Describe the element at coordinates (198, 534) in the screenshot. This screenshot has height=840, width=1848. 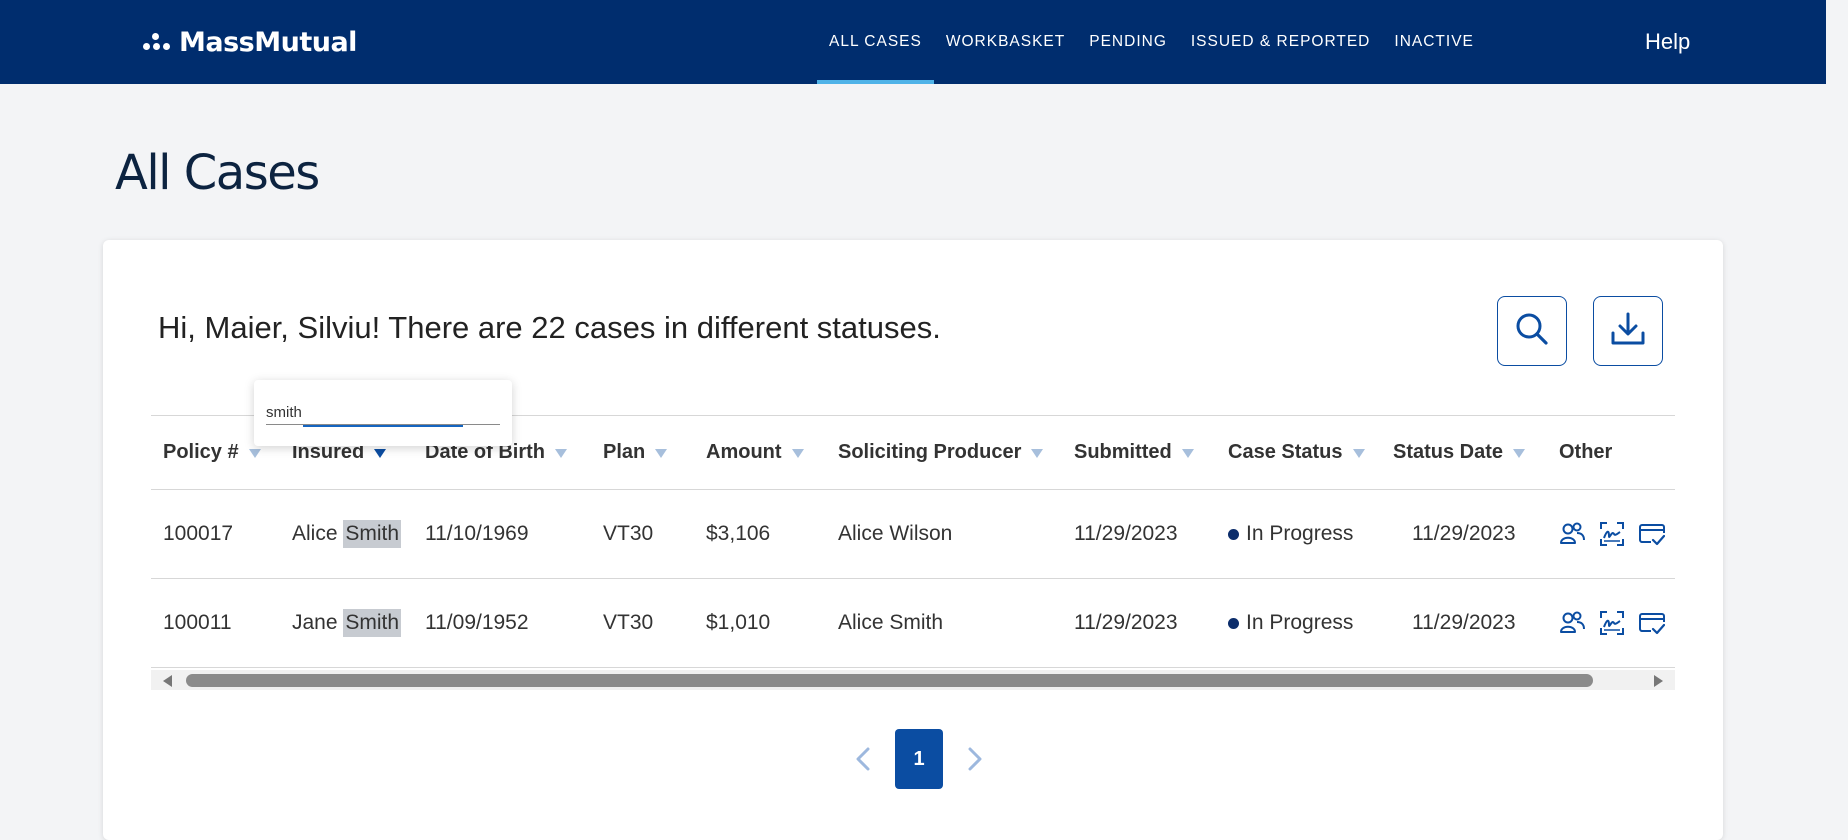
I see `cell-policy: 100017` at that location.